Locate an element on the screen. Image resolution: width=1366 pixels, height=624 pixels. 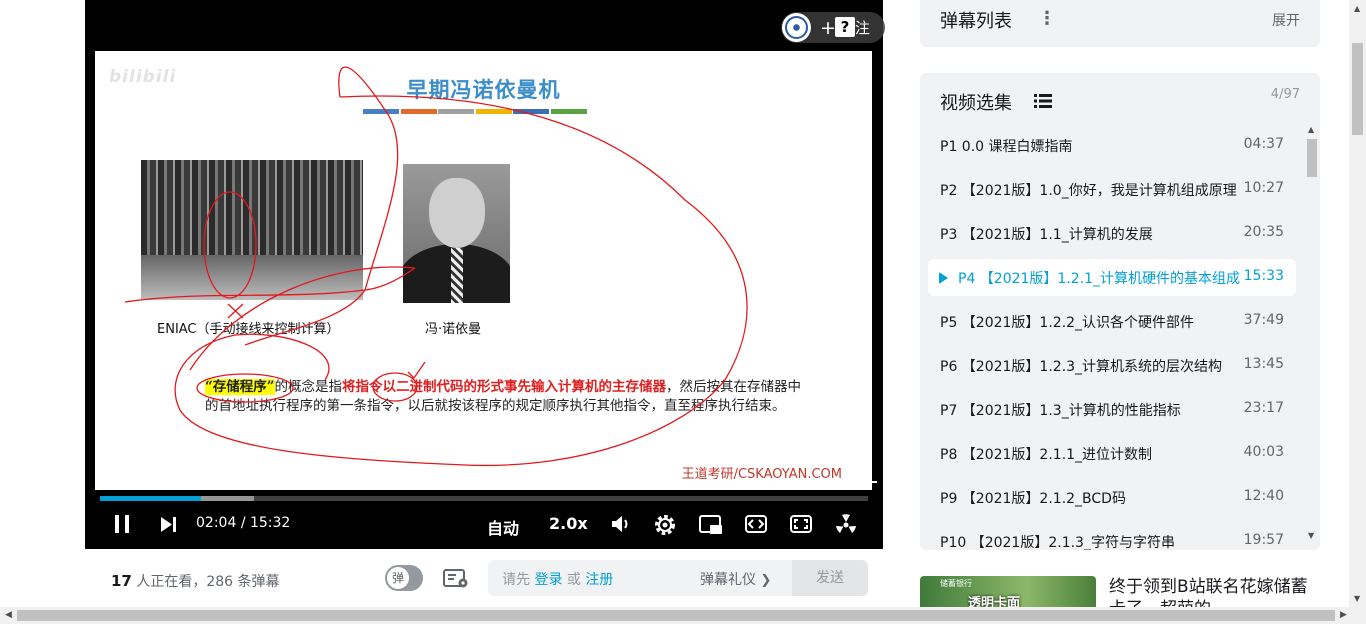
web-fullscreen-icon is located at coordinates (801, 524).